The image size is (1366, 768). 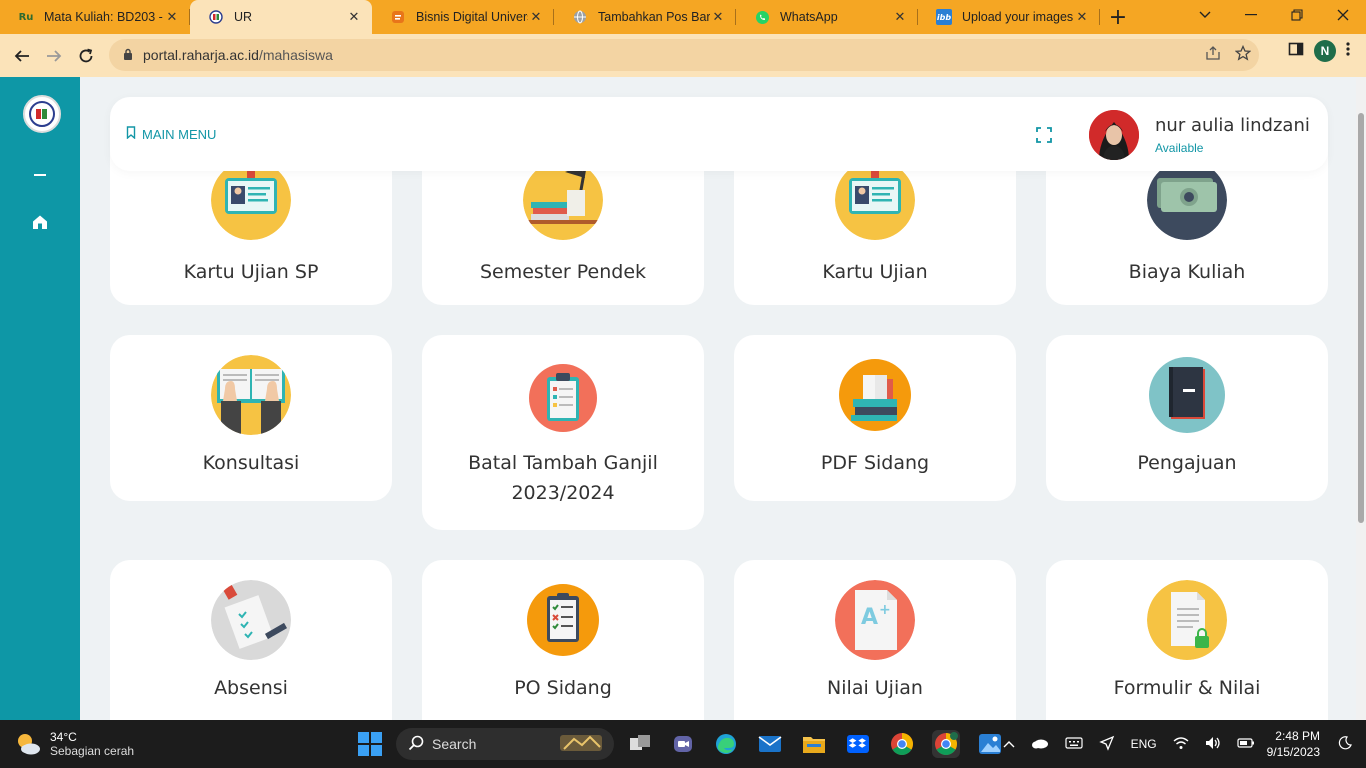 What do you see at coordinates (1345, 744) in the screenshot?
I see `do-not-disturb-icon` at bounding box center [1345, 744].